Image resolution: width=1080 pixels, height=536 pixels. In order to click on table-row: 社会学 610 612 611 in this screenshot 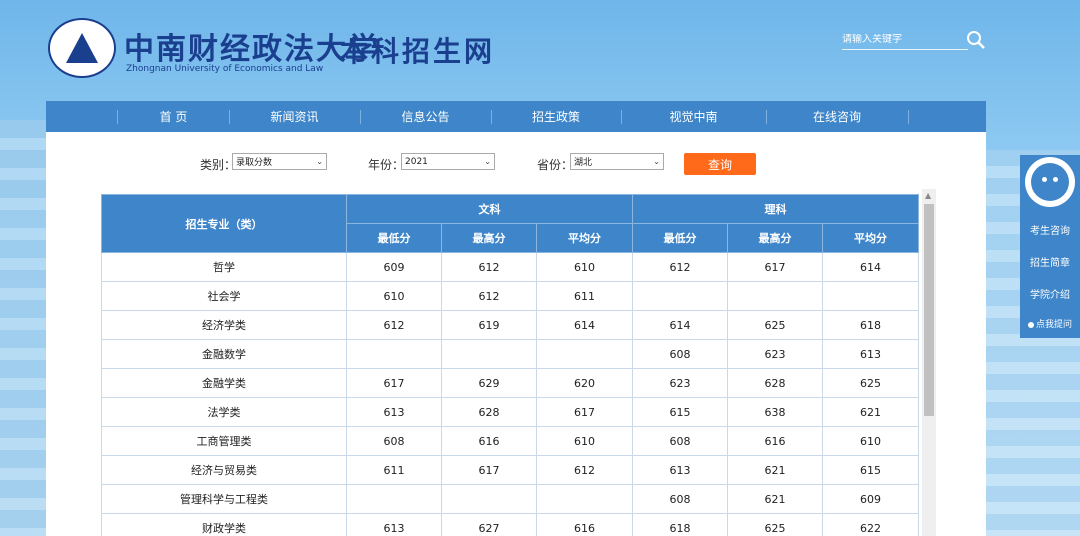, I will do `click(510, 296)`.